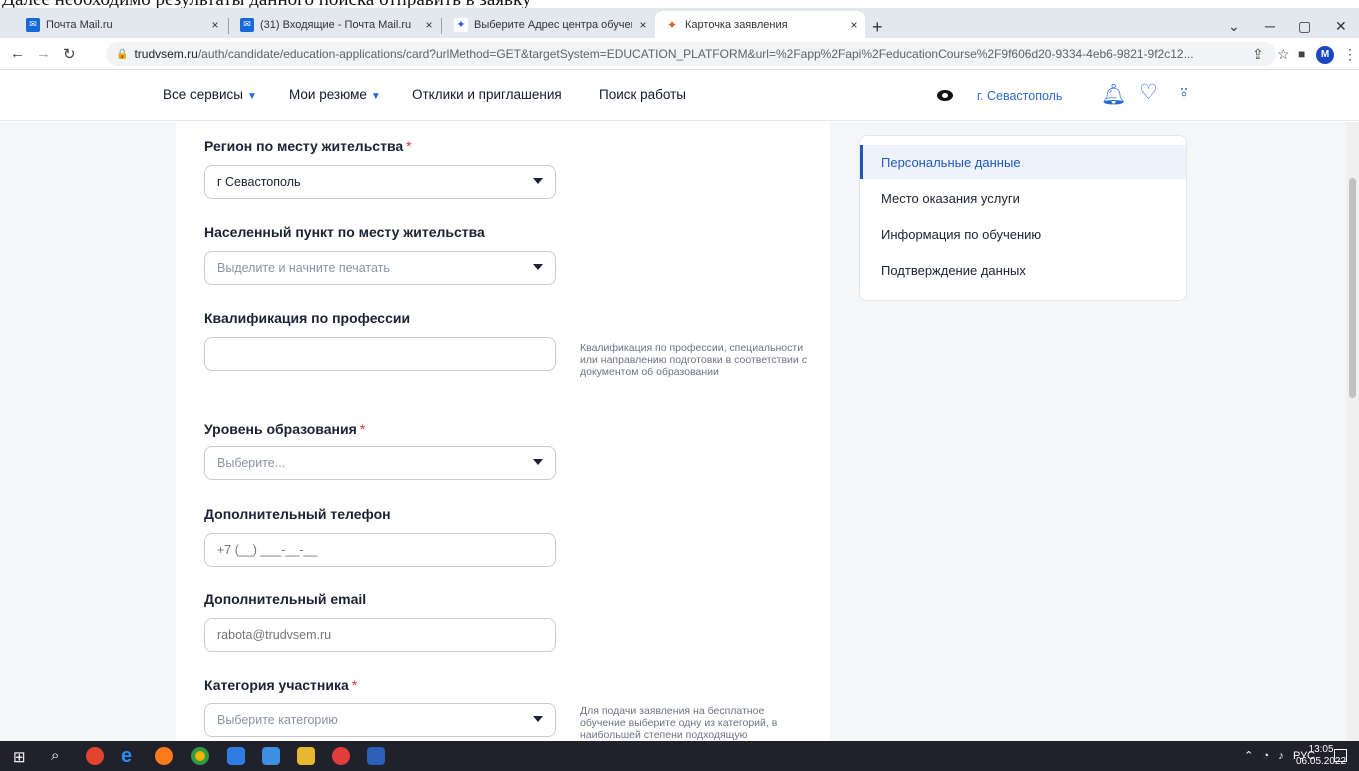  What do you see at coordinates (380, 635) in the screenshot?
I see `email-input` at bounding box center [380, 635].